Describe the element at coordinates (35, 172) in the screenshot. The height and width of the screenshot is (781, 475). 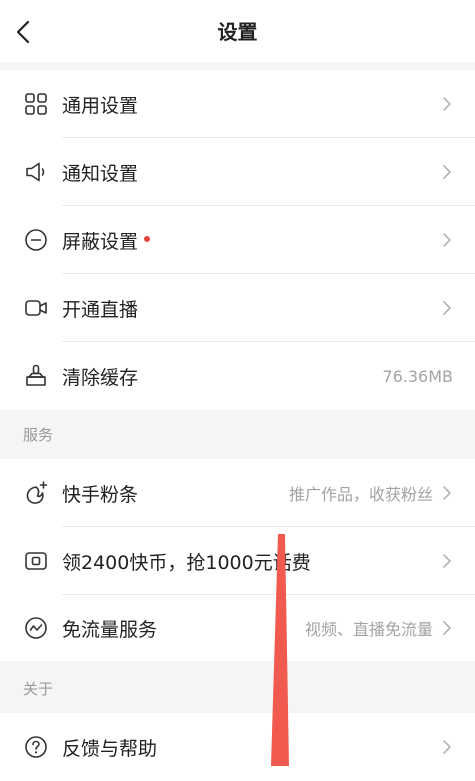
I see `speaker-icon` at that location.